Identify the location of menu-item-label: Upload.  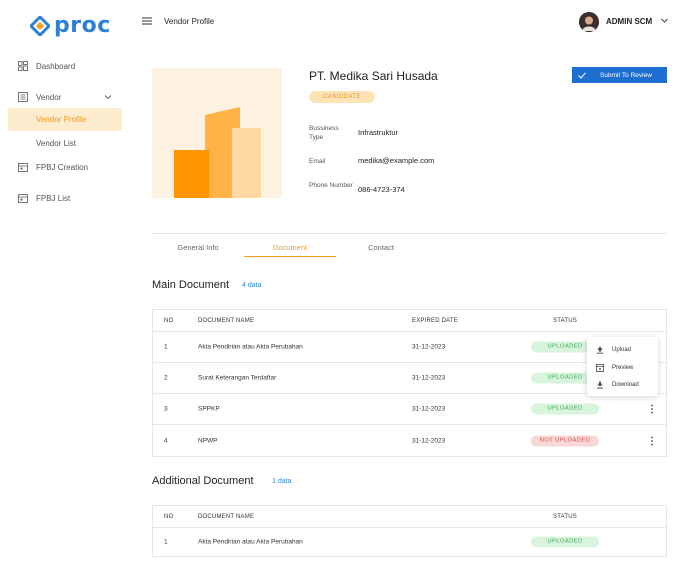
(622, 349).